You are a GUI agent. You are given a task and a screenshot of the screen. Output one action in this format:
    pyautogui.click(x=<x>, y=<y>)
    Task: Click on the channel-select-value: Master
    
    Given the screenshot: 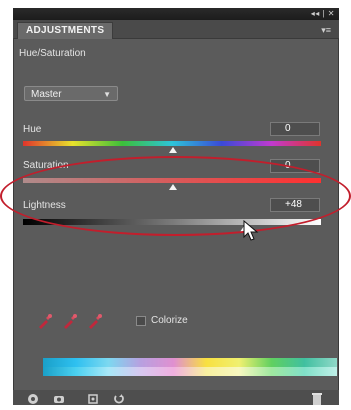 What is the action you would take?
    pyautogui.click(x=46, y=94)
    